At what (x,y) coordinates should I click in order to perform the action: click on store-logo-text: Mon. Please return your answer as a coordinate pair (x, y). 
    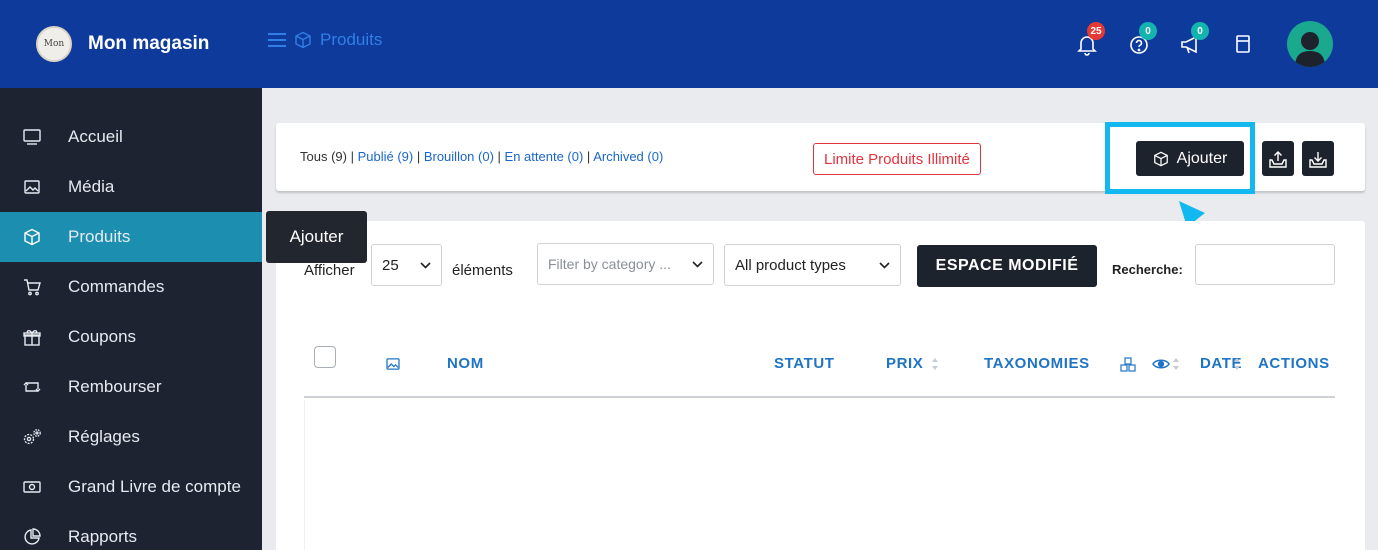
    Looking at the image, I should click on (54, 44).